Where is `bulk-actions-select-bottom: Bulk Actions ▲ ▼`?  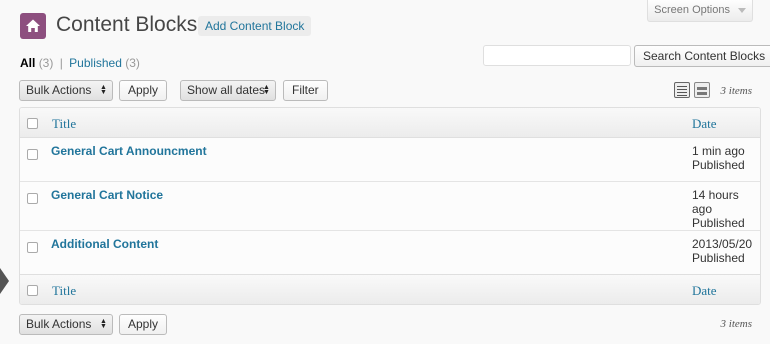 bulk-actions-select-bottom: Bulk Actions ▲ ▼ is located at coordinates (66, 324).